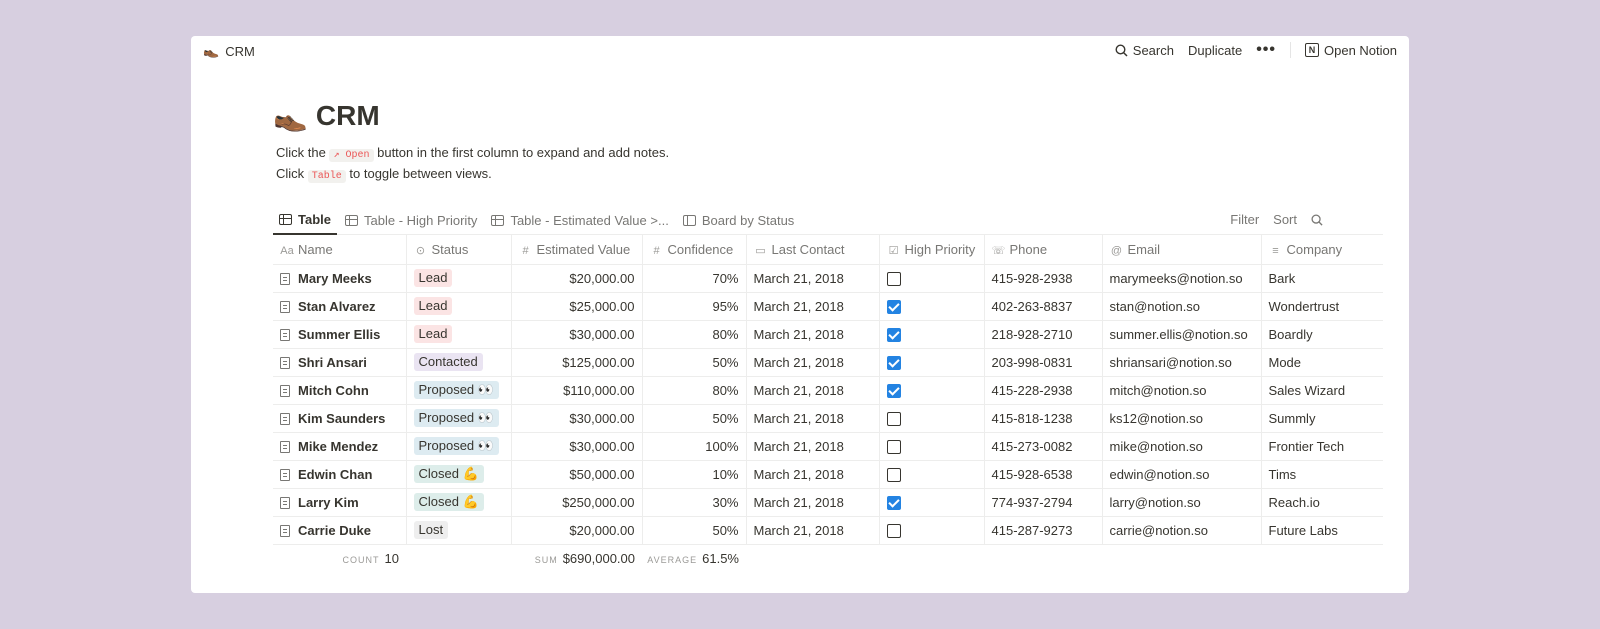 The height and width of the screenshot is (629, 1600). What do you see at coordinates (290, 116) in the screenshot?
I see `shoe-icon: 👞` at bounding box center [290, 116].